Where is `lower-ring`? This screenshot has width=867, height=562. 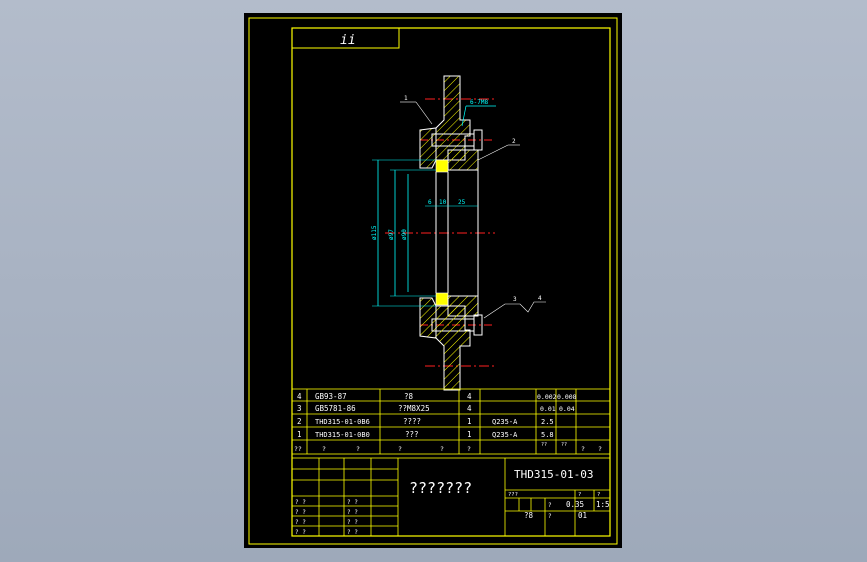 lower-ring is located at coordinates (428, 318).